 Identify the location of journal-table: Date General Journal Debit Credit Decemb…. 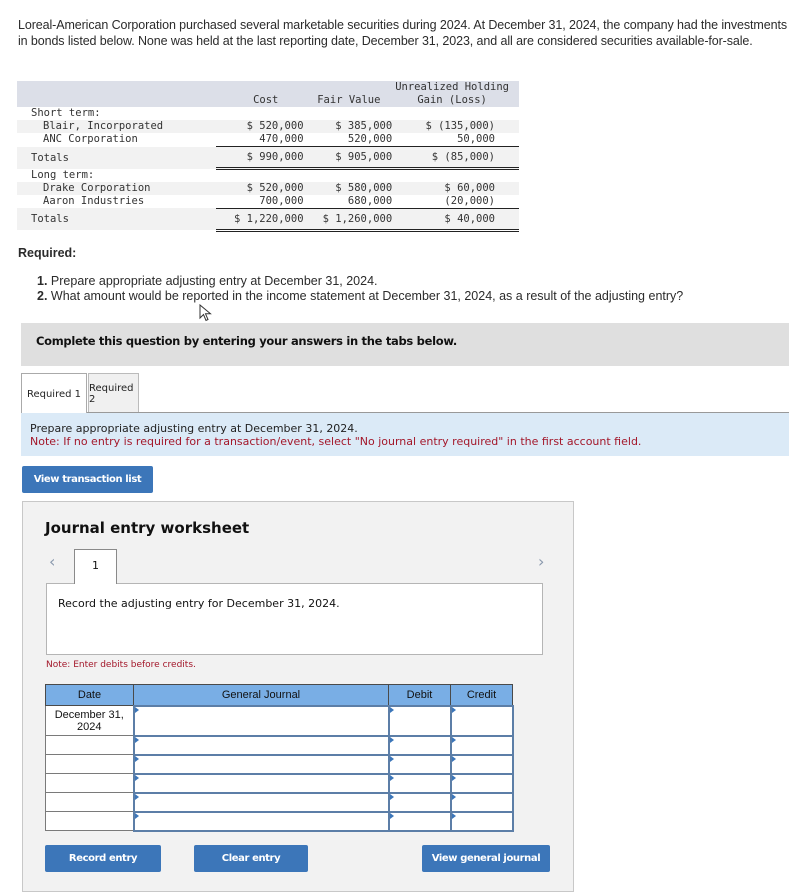
(279, 758).